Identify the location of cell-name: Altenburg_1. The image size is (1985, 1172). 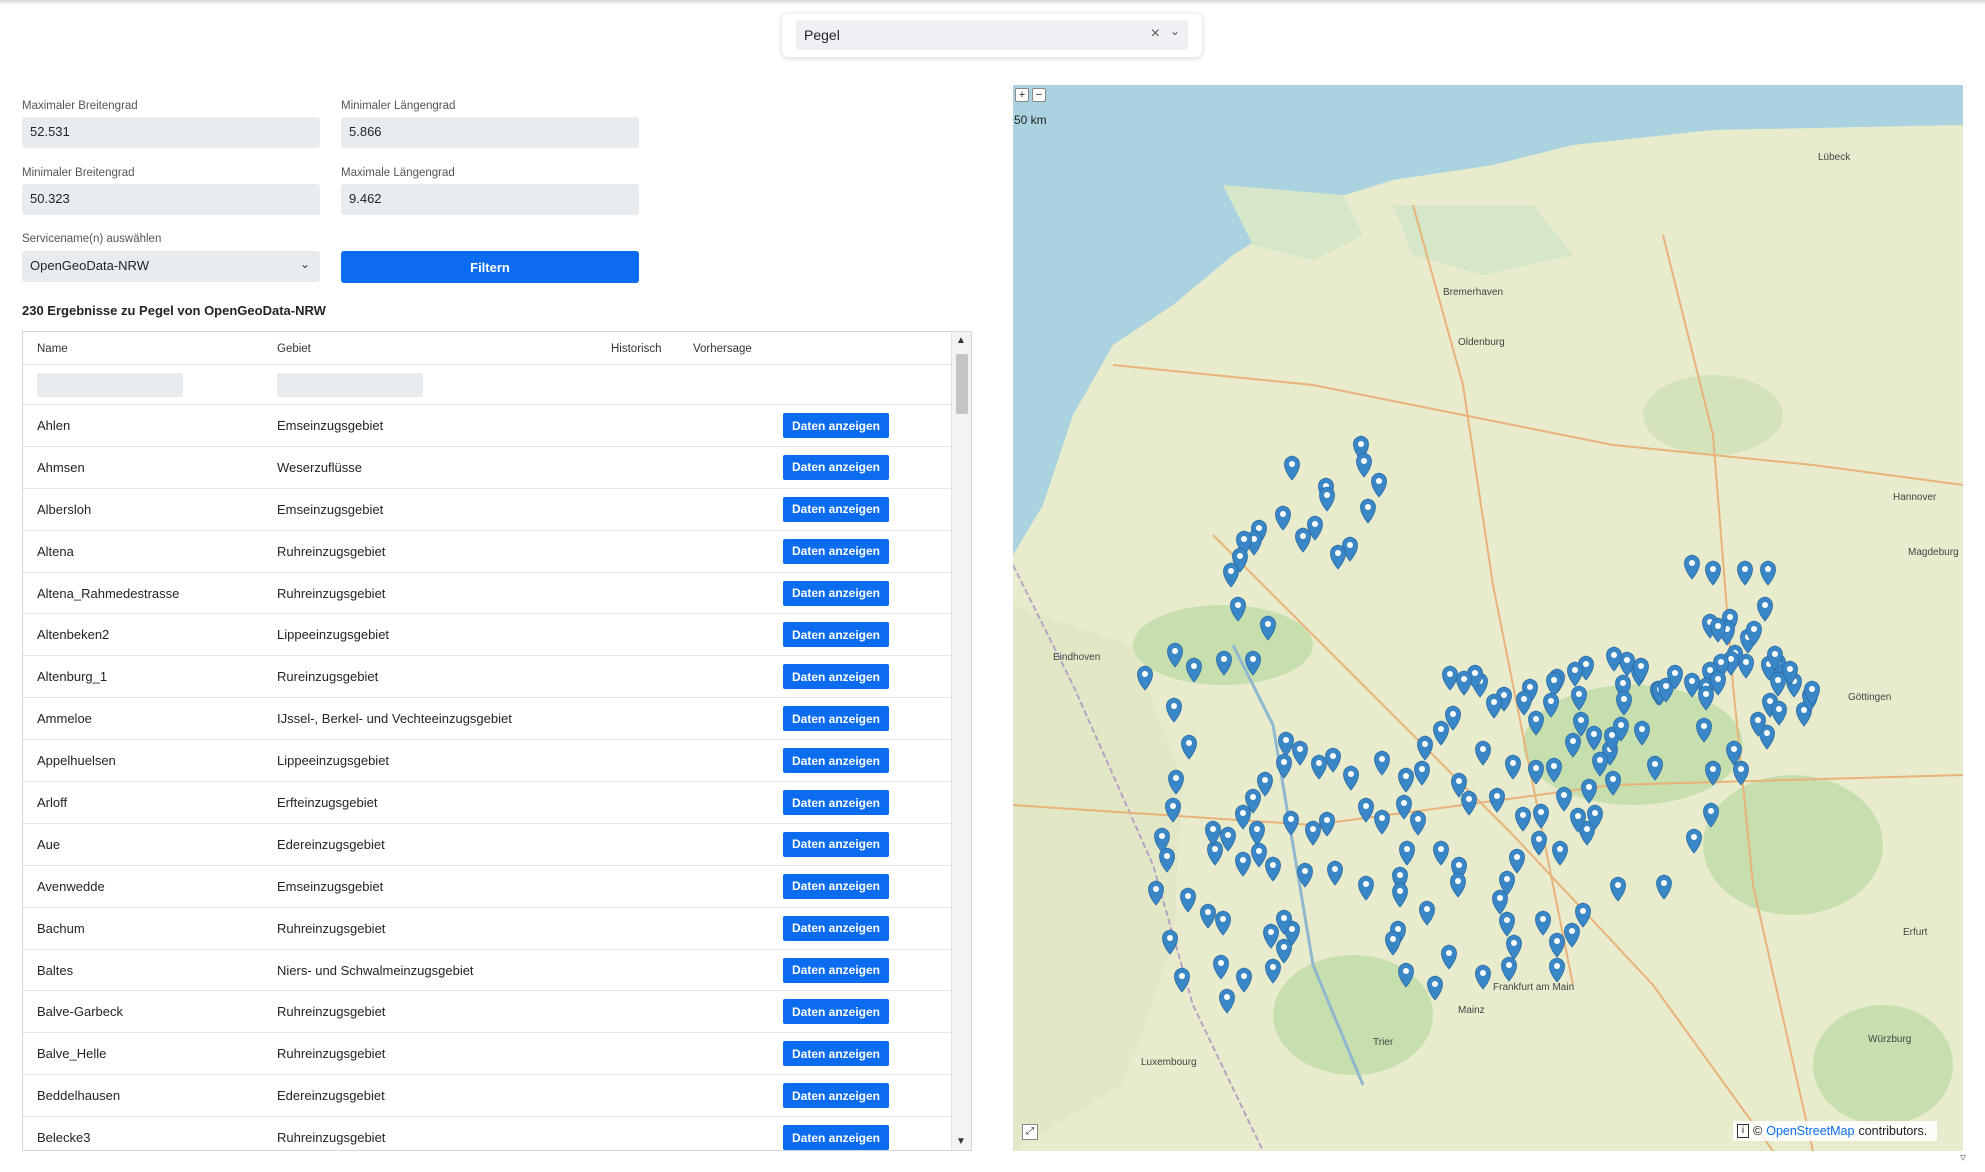
(72, 677).